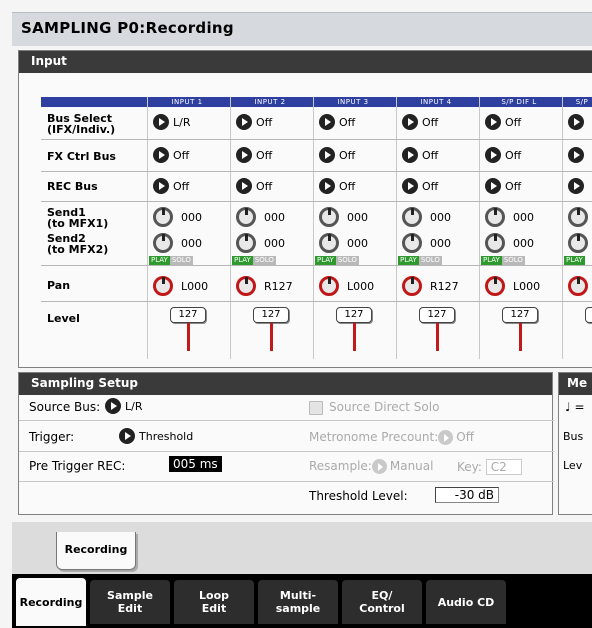  Describe the element at coordinates (426, 243) in the screenshot. I see `send2-input4: 000` at that location.